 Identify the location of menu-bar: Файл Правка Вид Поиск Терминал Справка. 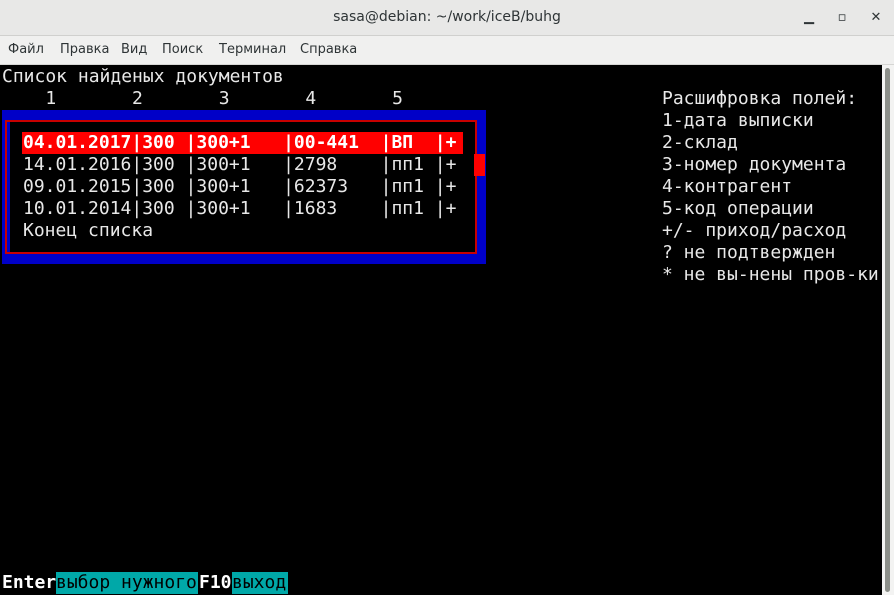
(447, 50).